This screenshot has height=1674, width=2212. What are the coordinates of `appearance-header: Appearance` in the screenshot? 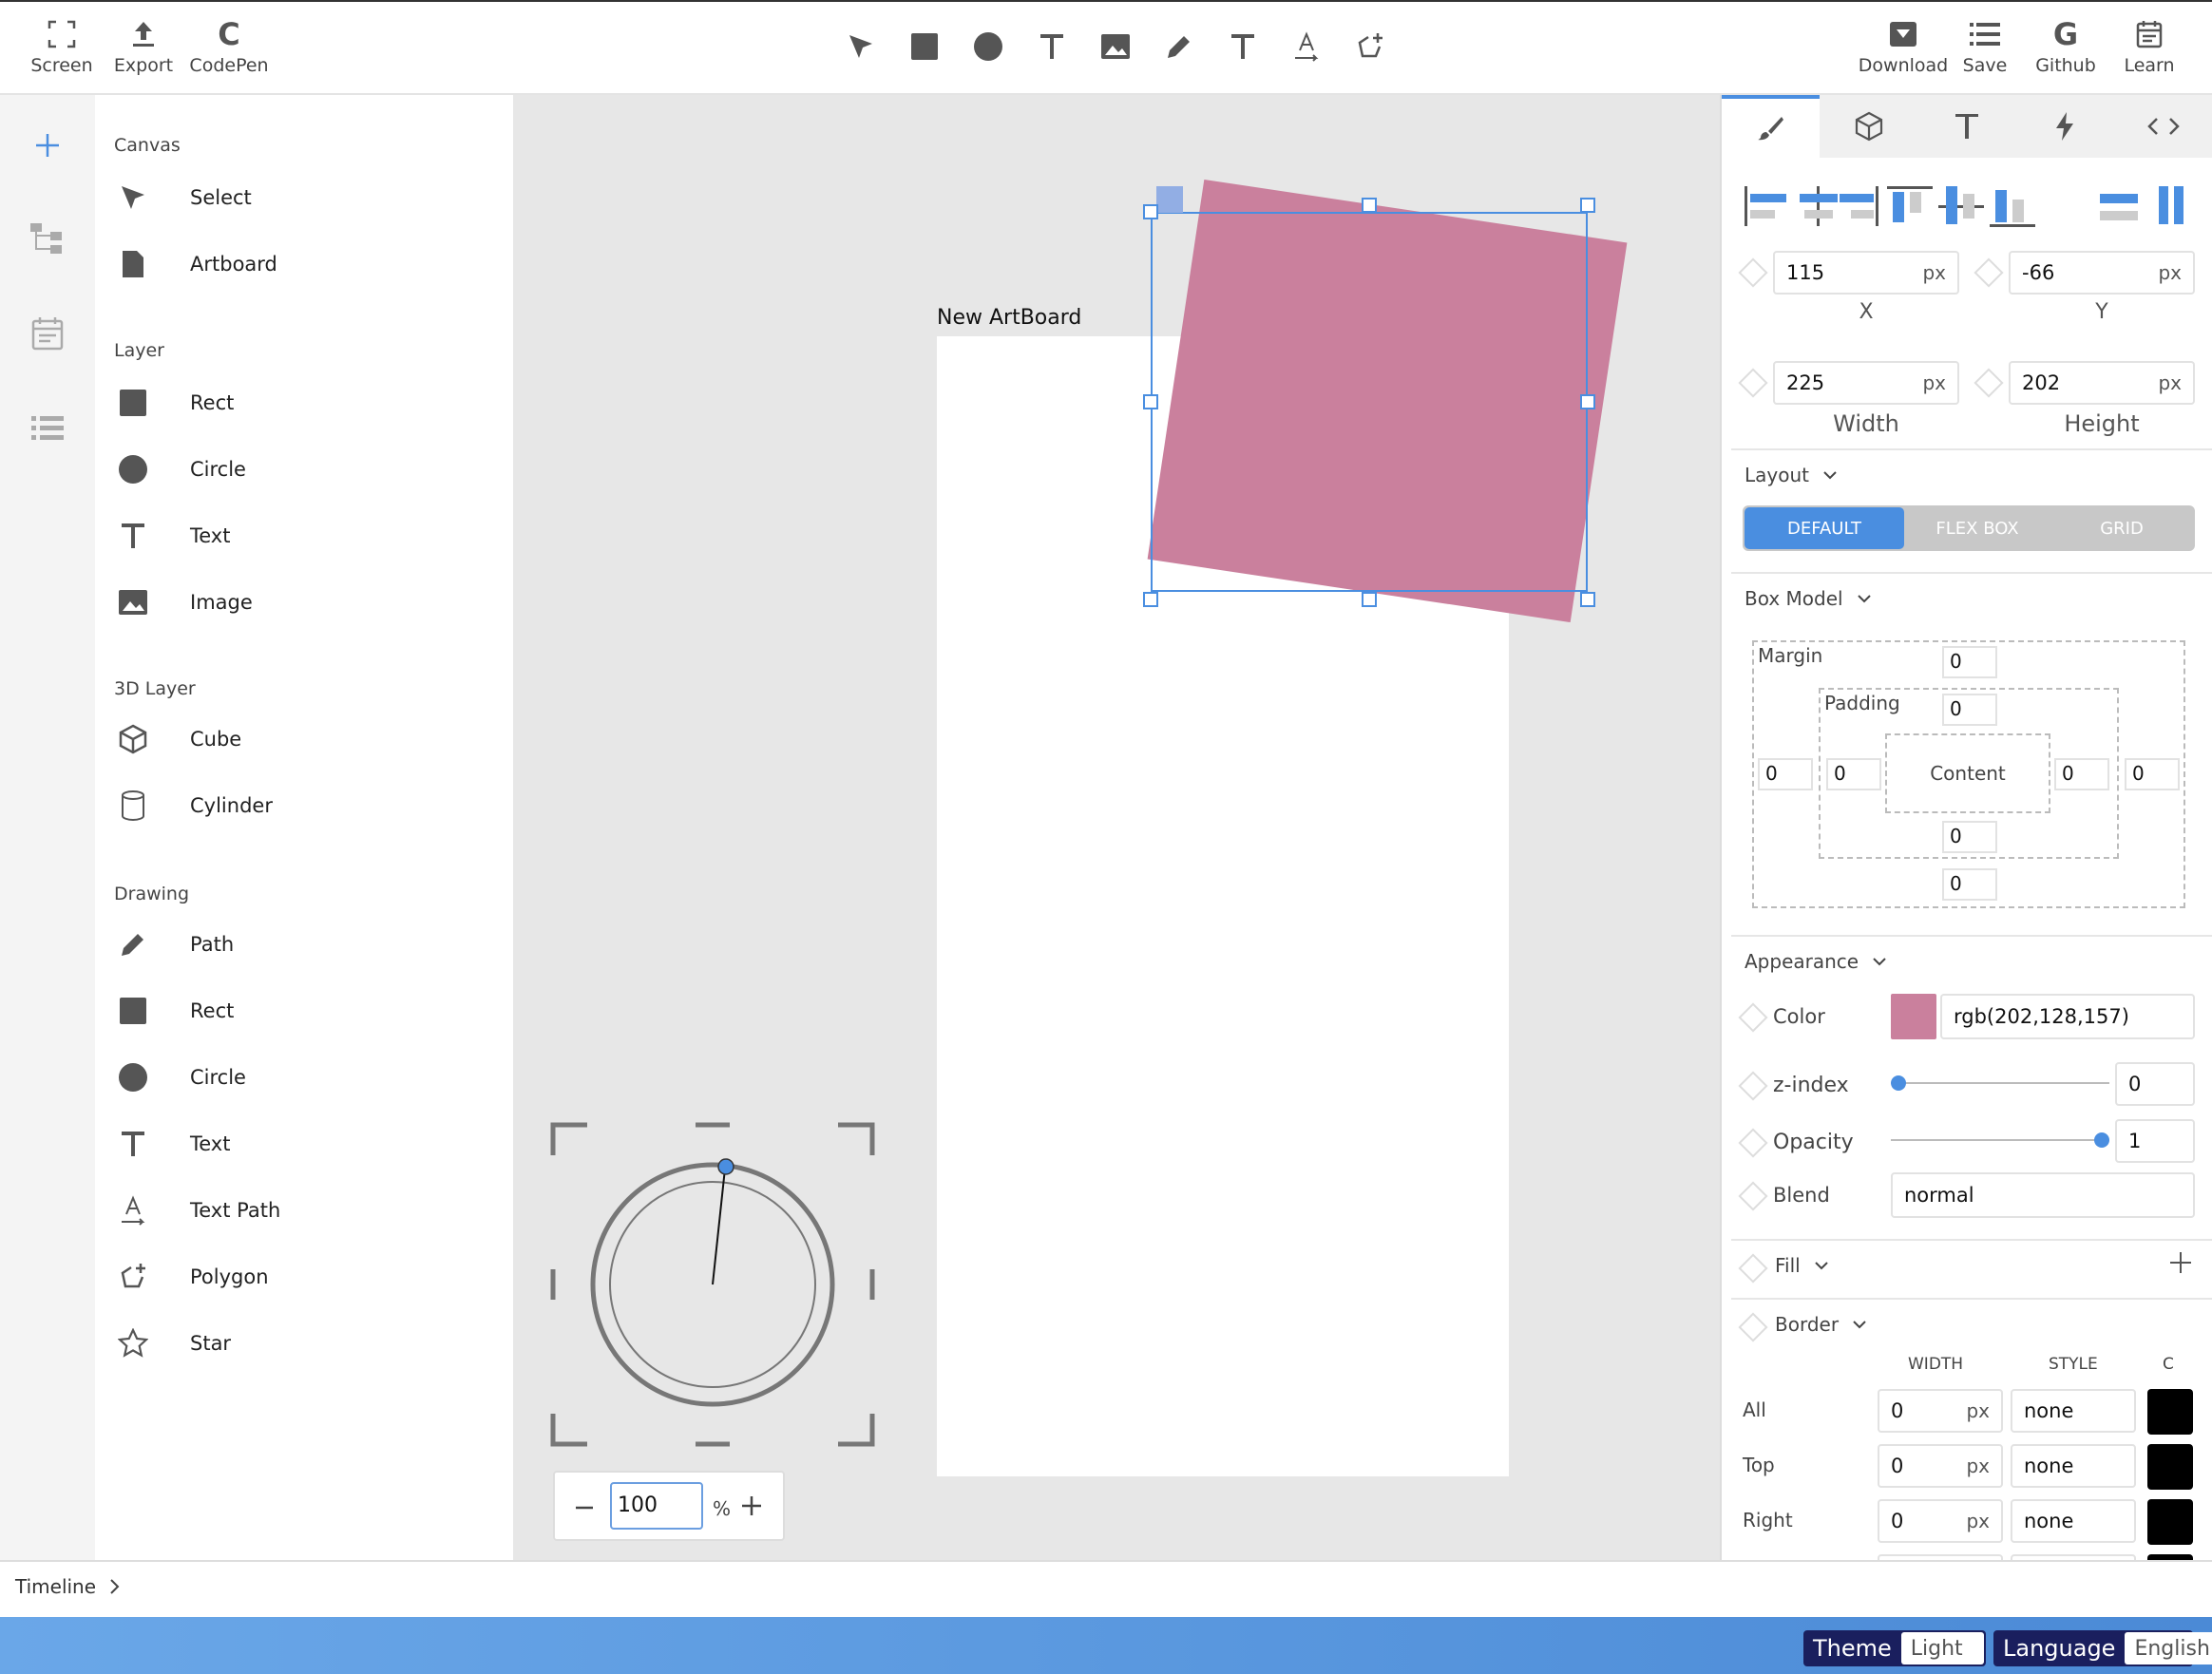 It's located at (1816, 961).